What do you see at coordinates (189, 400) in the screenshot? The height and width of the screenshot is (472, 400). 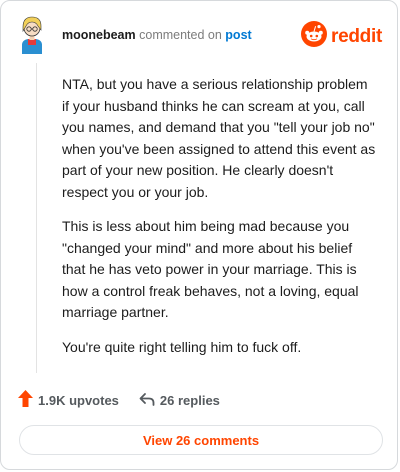 I see `reply-count: 26 replies` at bounding box center [189, 400].